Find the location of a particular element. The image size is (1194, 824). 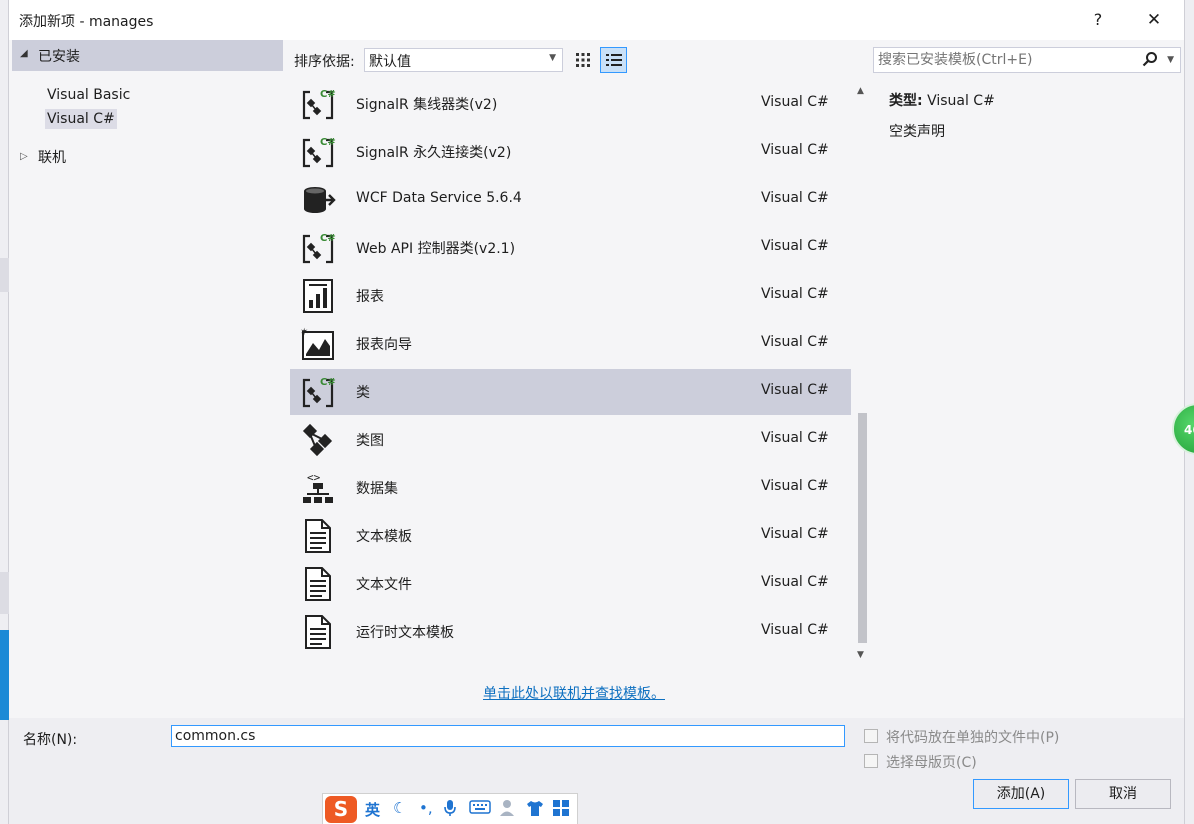

checkbox-label: 选择母版页(C) is located at coordinates (931, 763).